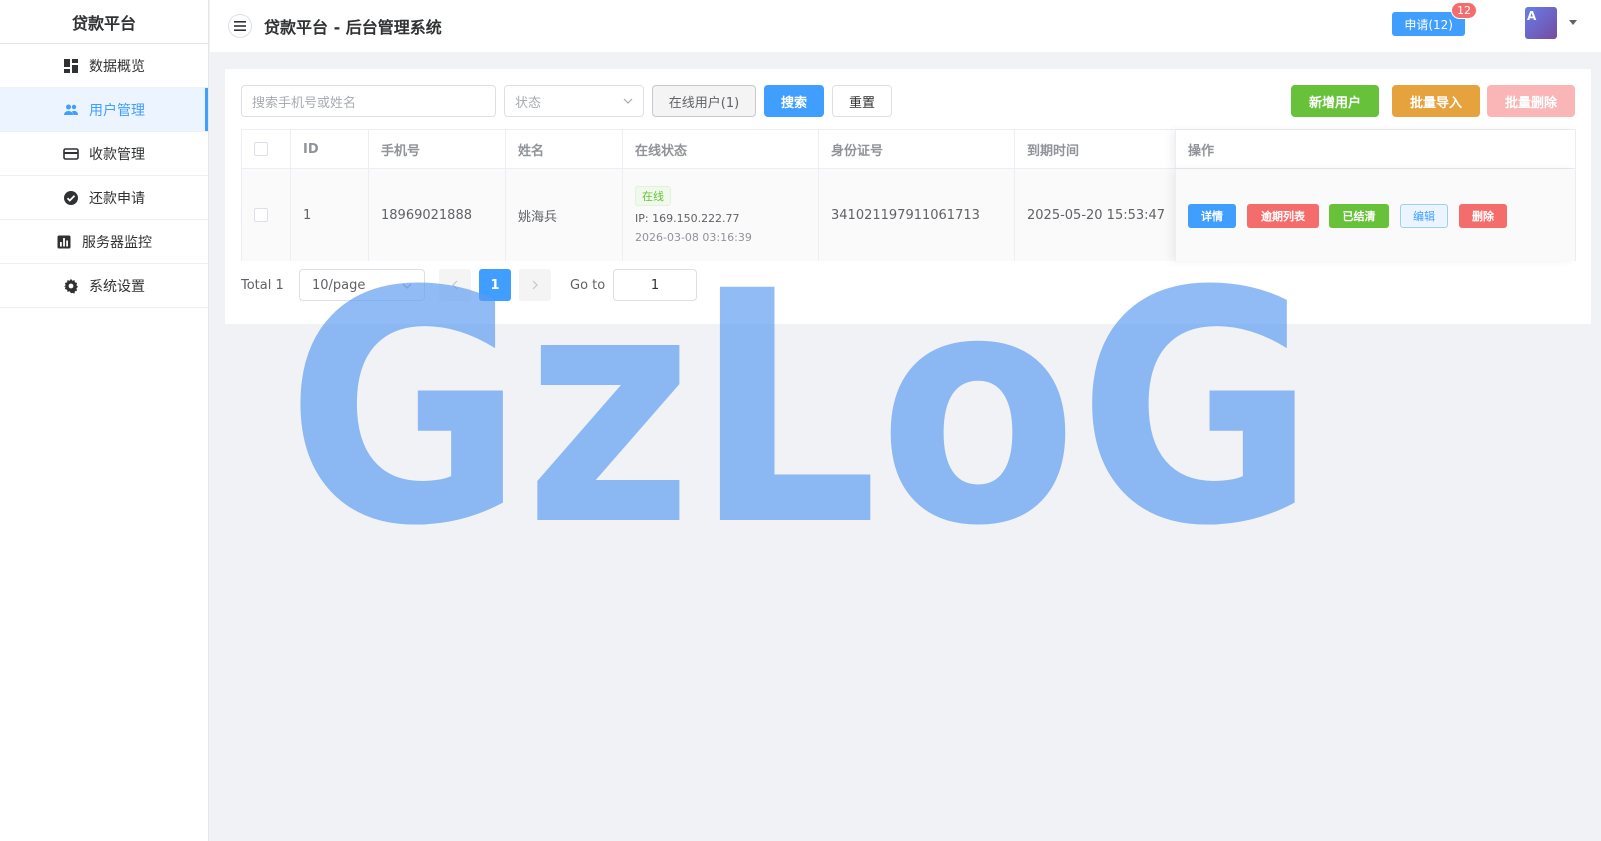 This screenshot has height=841, width=1601. What do you see at coordinates (71, 153) in the screenshot?
I see `credit-card-icon` at bounding box center [71, 153].